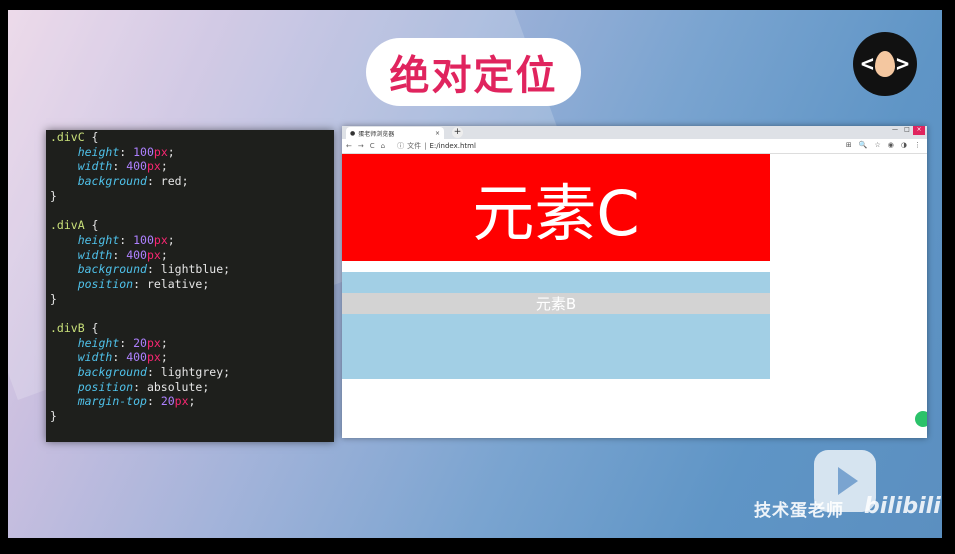  What do you see at coordinates (556, 325) in the screenshot?
I see `element-a-box` at bounding box center [556, 325].